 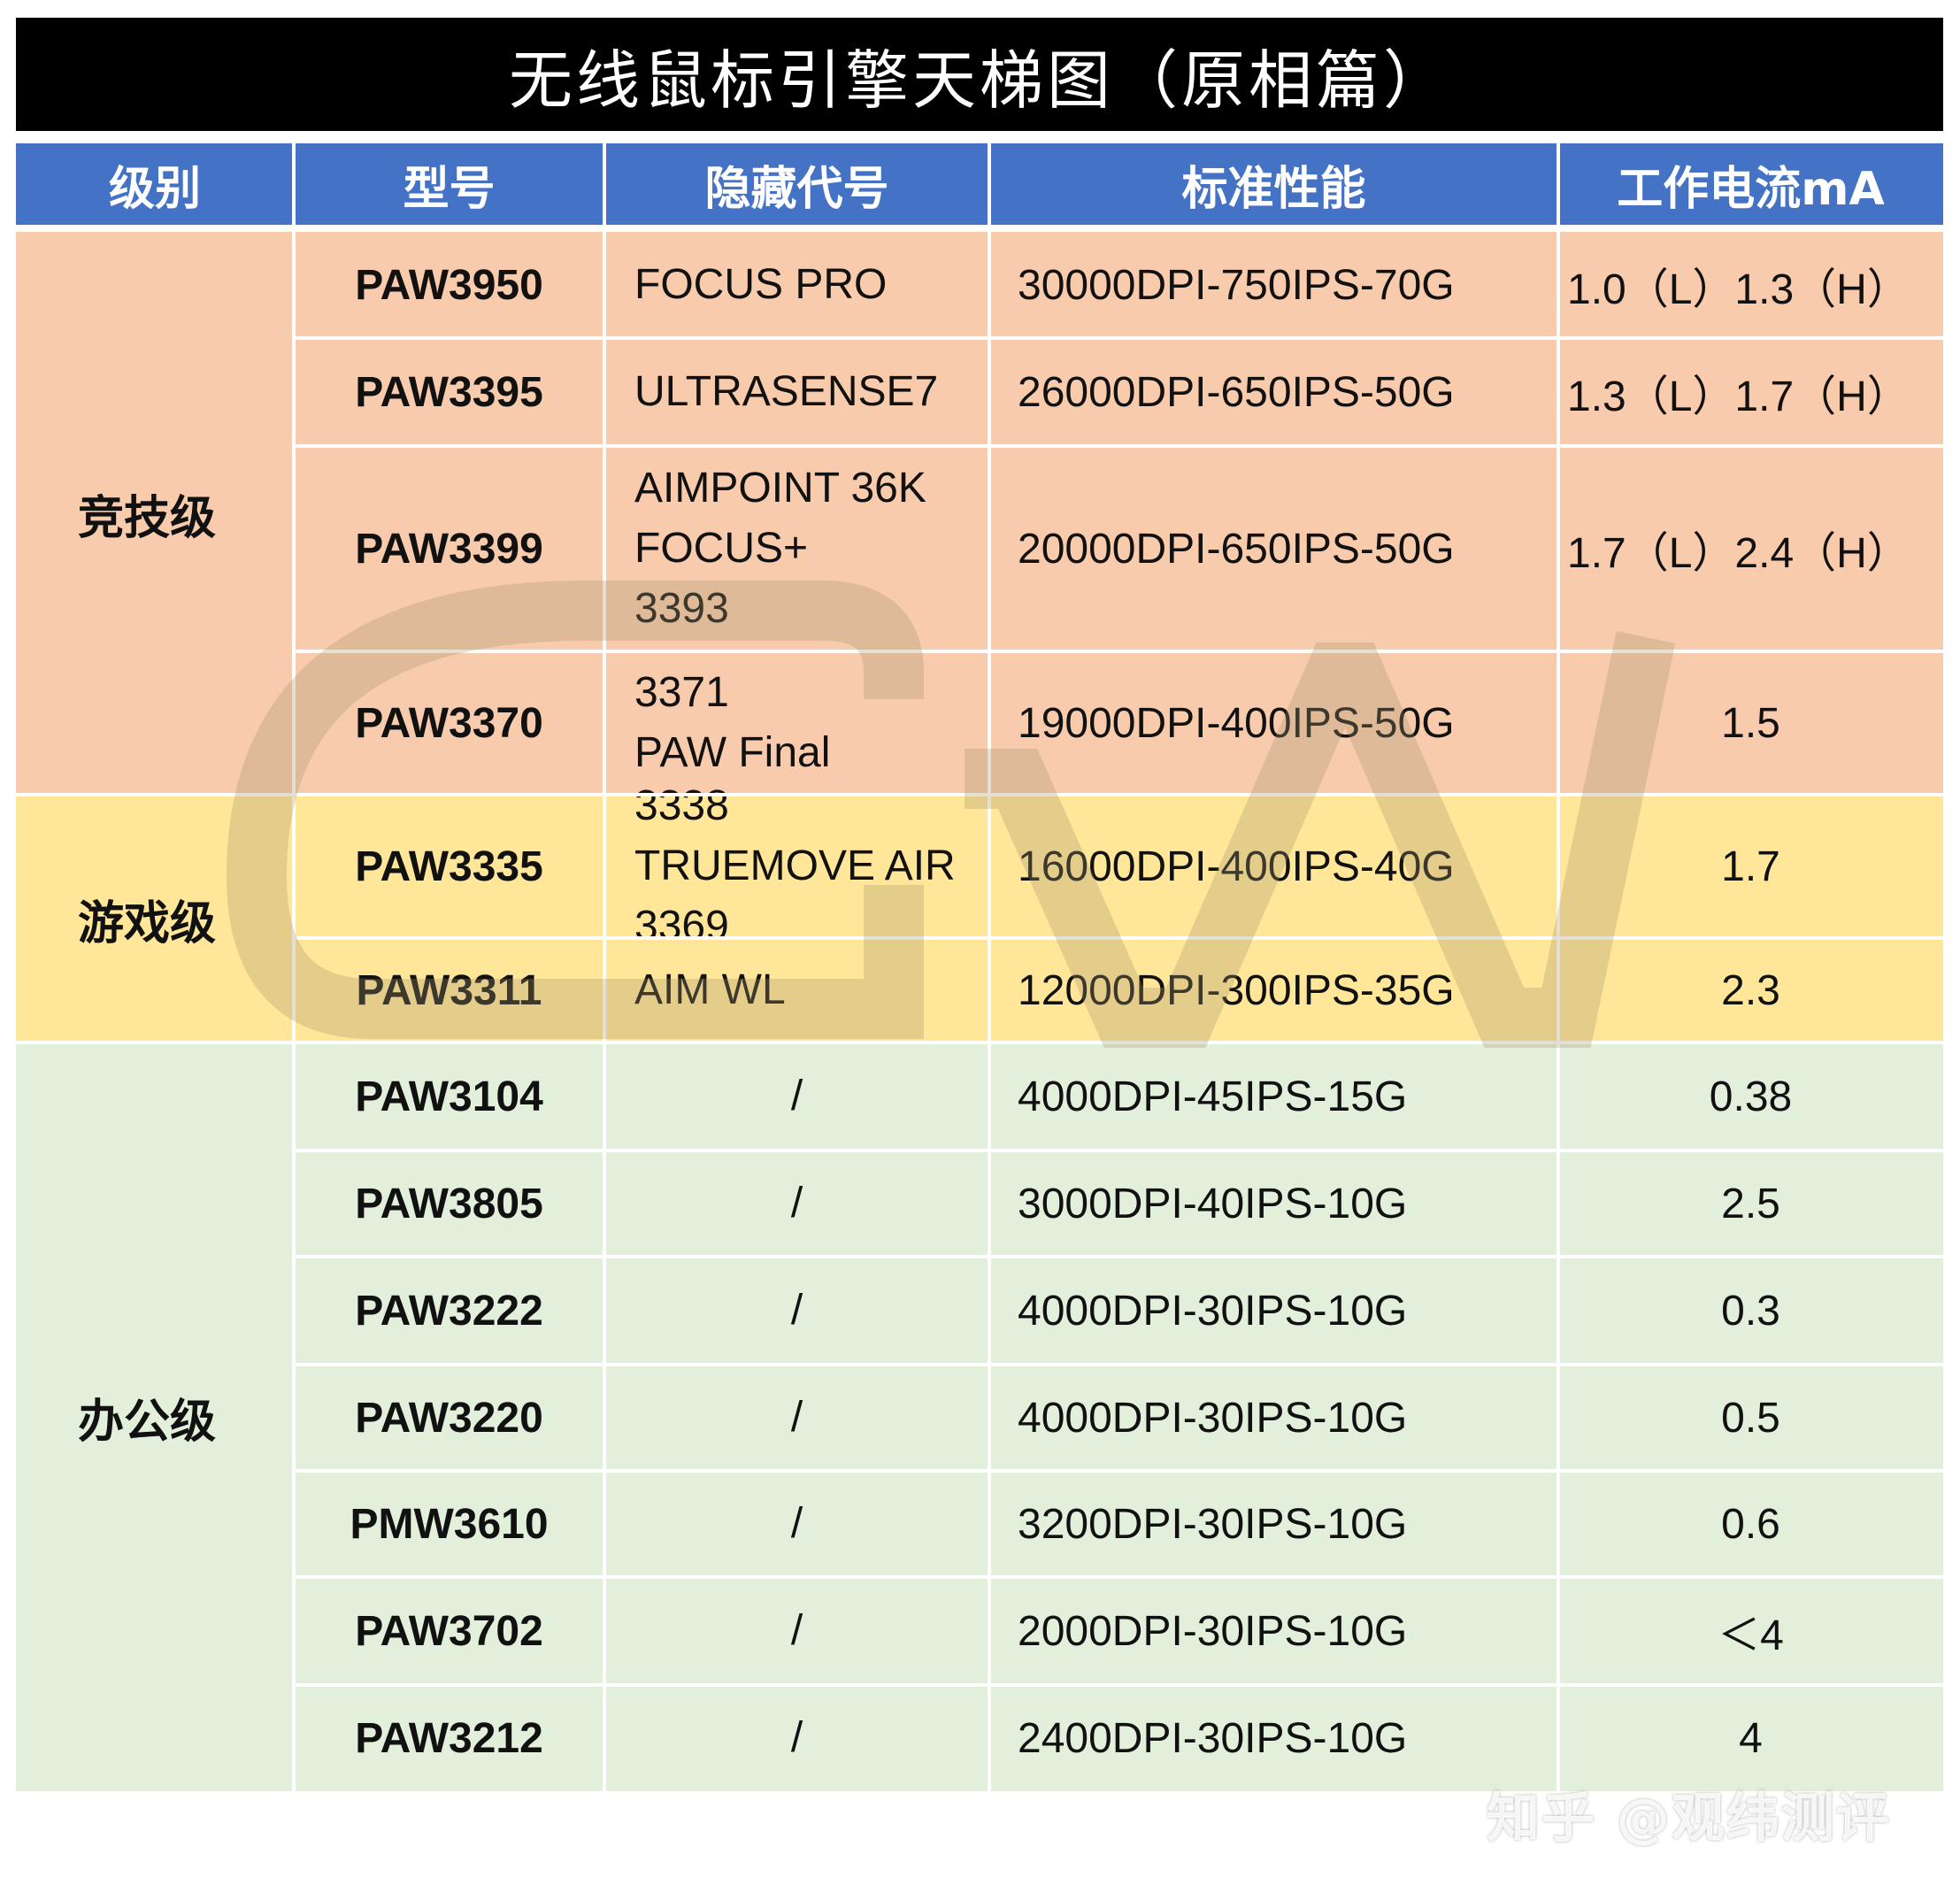 What do you see at coordinates (449, 1738) in the screenshot?
I see `model-cell: PAW3212` at bounding box center [449, 1738].